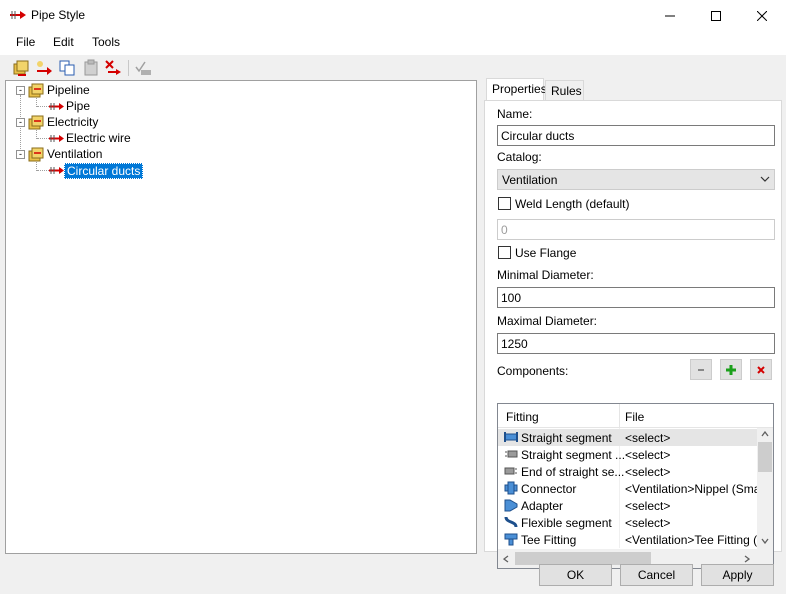 Image resolution: width=786 pixels, height=594 pixels. Describe the element at coordinates (504, 252) in the screenshot. I see `use-flange-checkbox` at that location.